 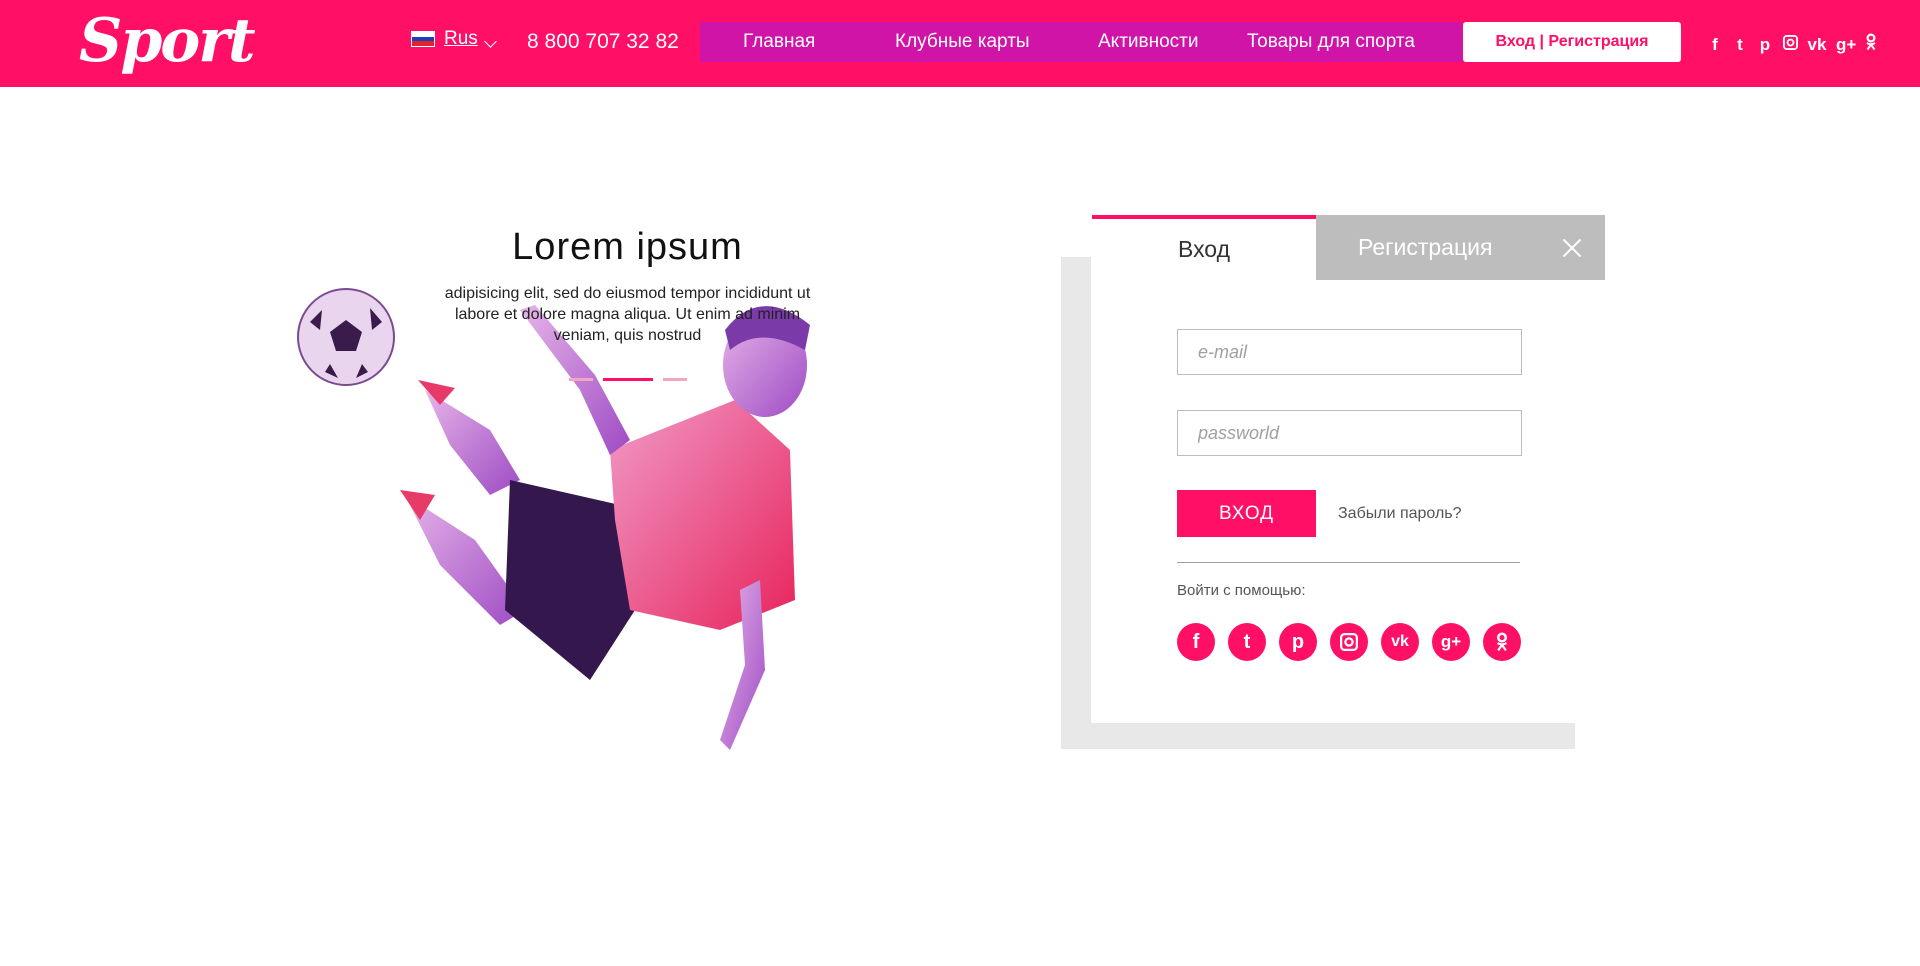 I want to click on login-submit-button: ВХОД, so click(x=1246, y=513).